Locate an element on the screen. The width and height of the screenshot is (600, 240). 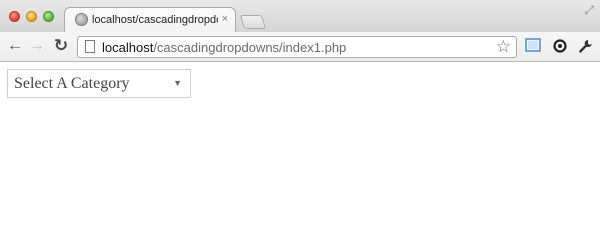
url-text: localhost/cascadingdropdowns/index1.php is located at coordinates (224, 47).